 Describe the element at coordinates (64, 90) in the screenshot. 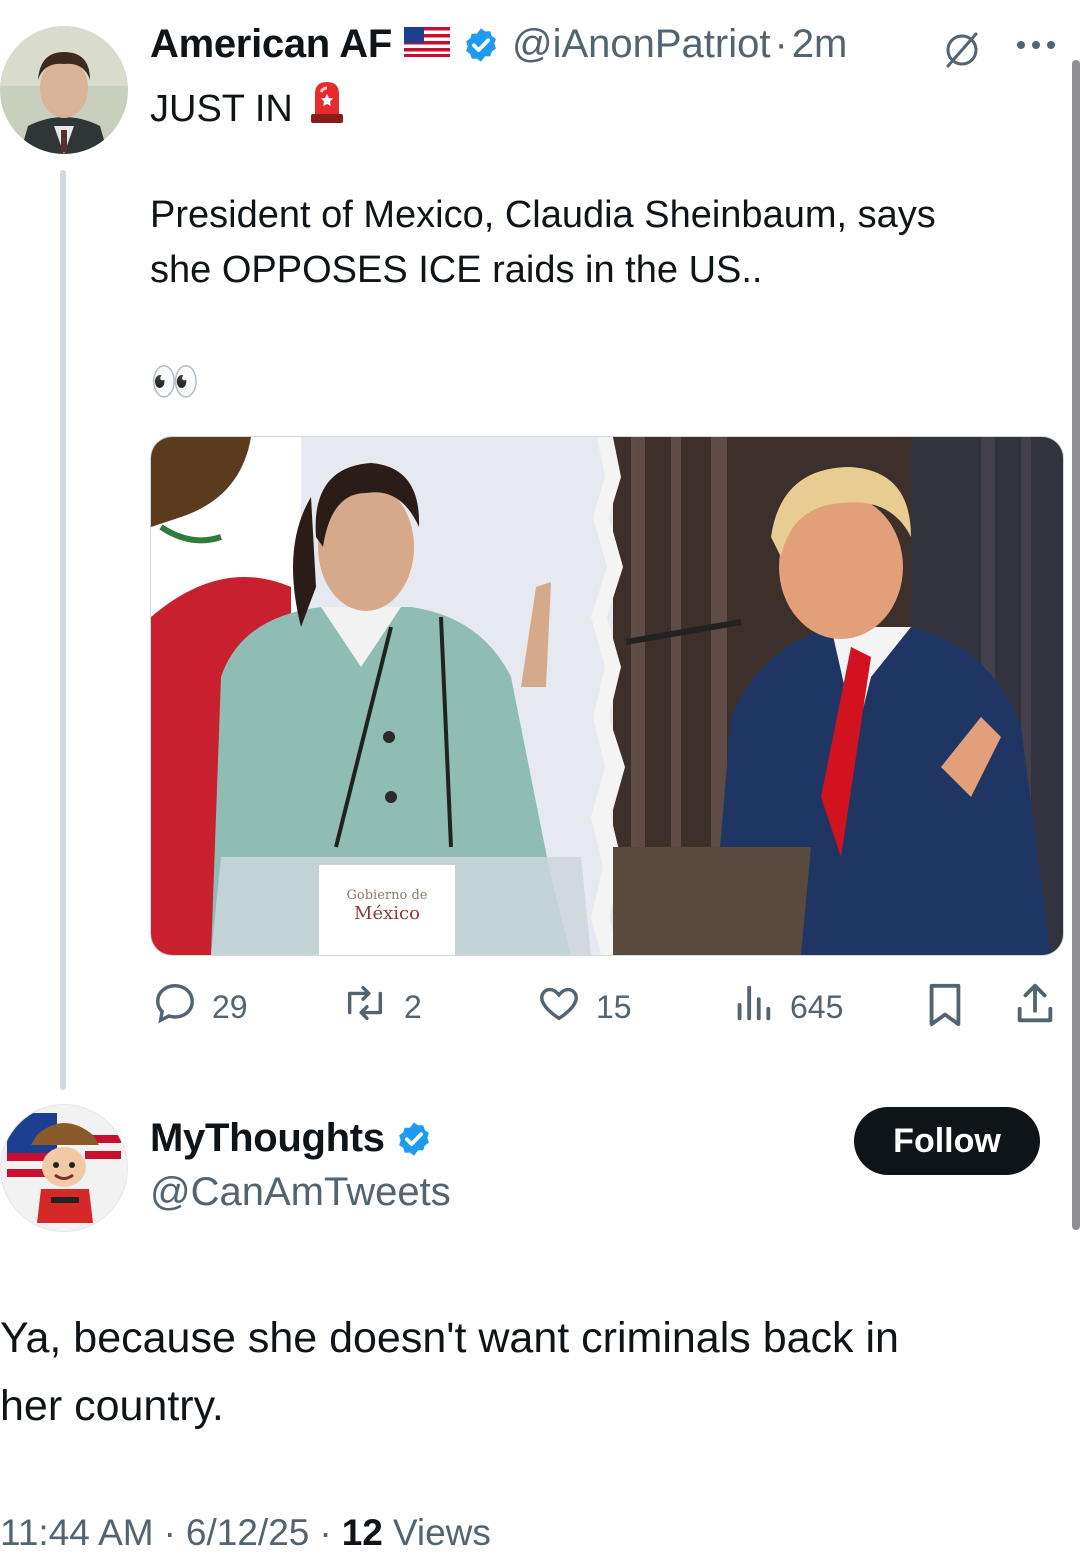

I see `avatar-american-af` at that location.